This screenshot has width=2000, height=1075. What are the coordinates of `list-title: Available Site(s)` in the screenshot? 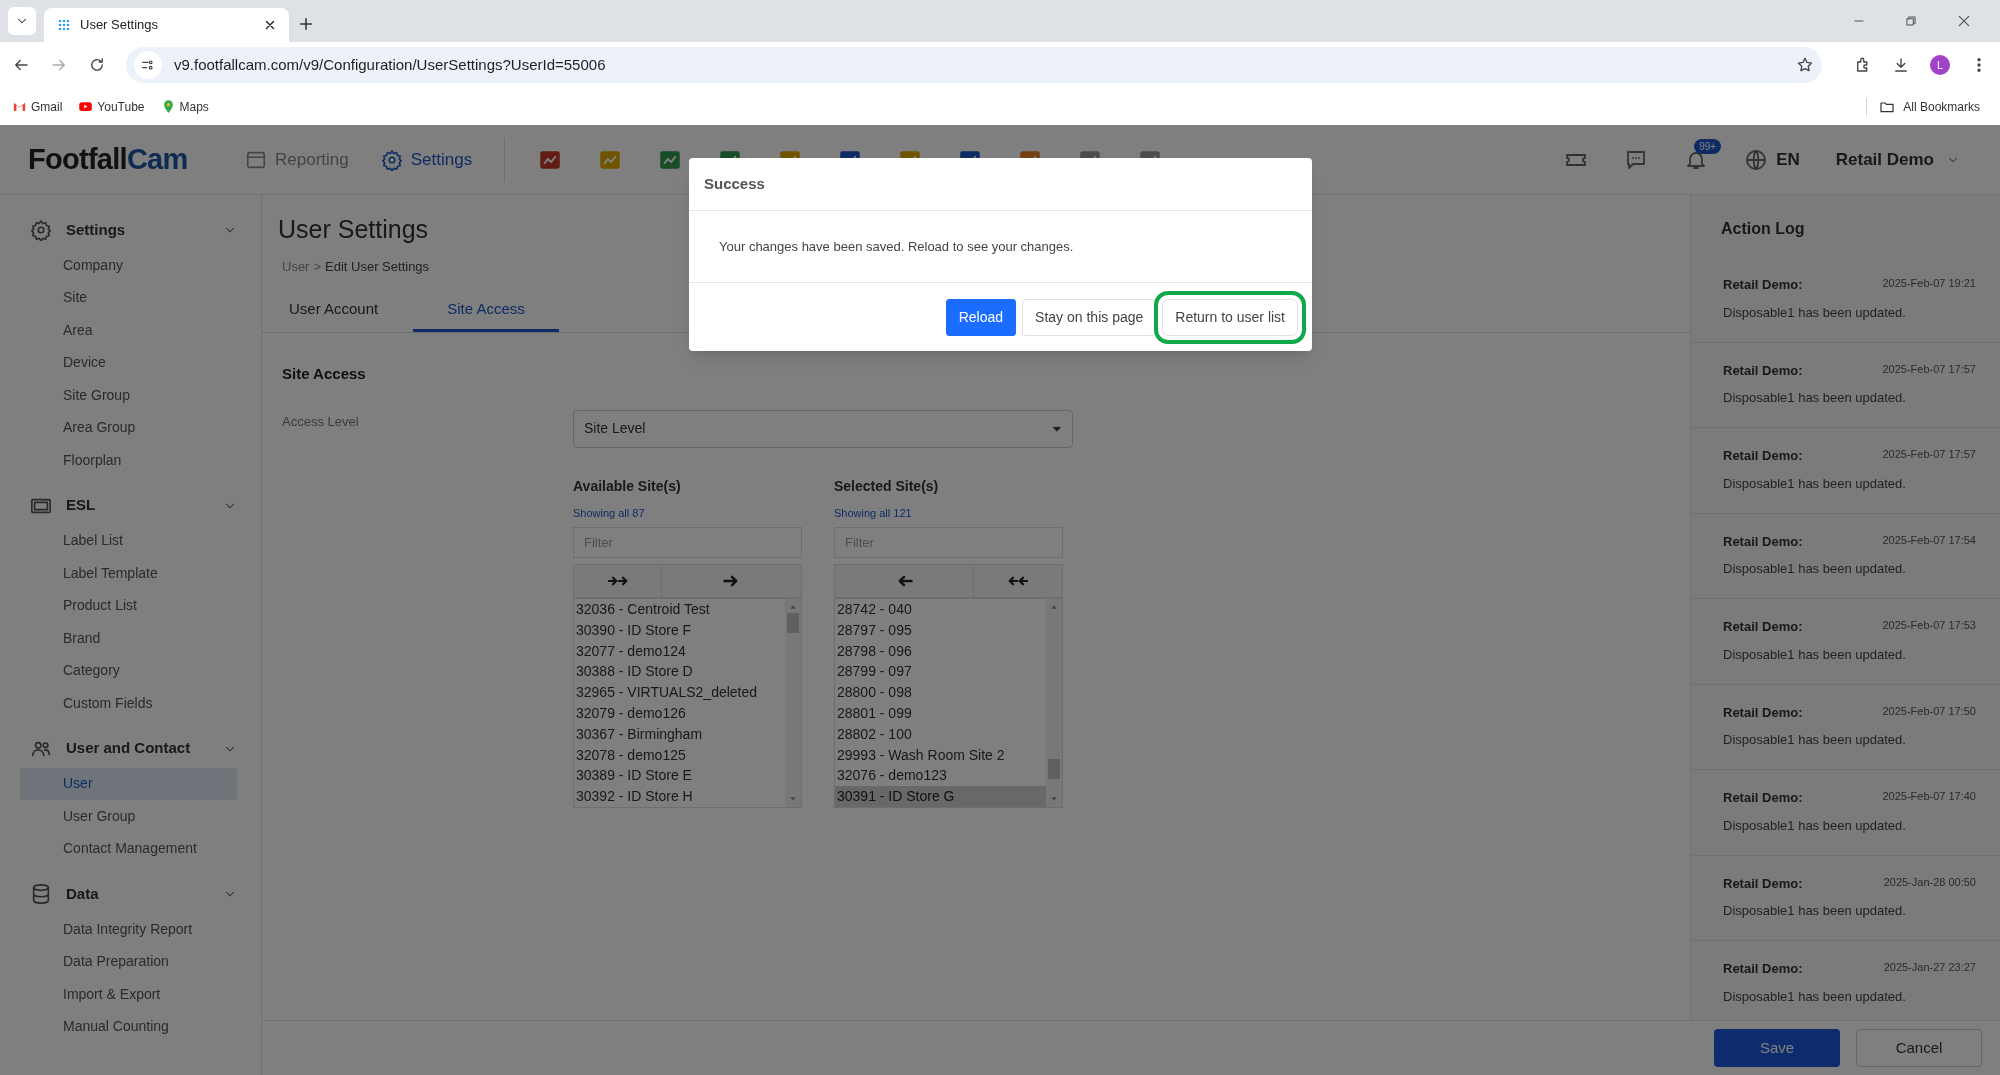 It's located at (627, 486).